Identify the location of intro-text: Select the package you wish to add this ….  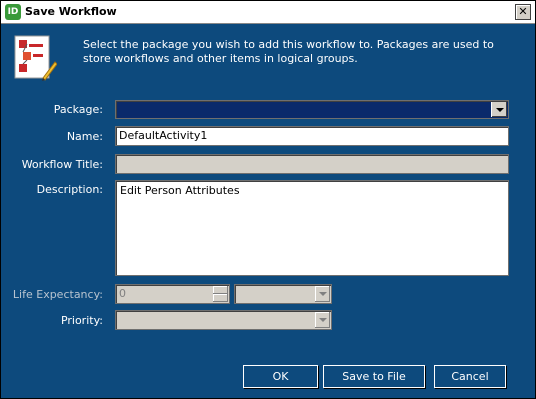
(288, 51).